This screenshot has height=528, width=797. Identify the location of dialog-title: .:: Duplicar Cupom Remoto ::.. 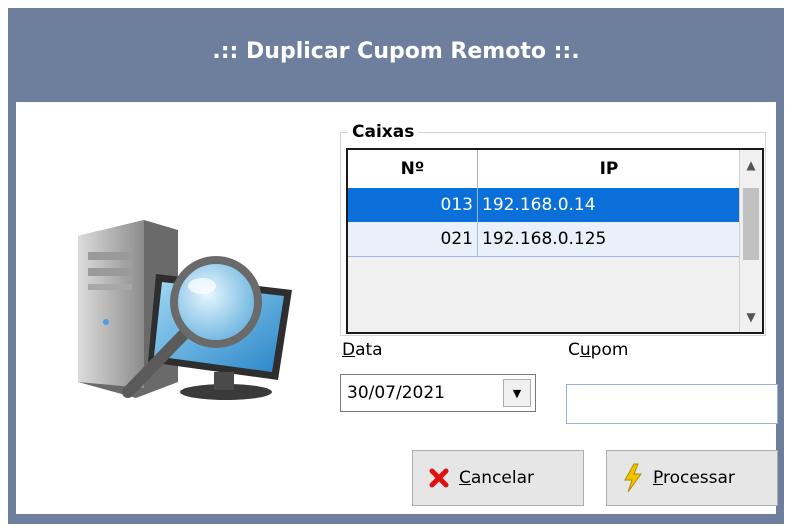
(396, 51).